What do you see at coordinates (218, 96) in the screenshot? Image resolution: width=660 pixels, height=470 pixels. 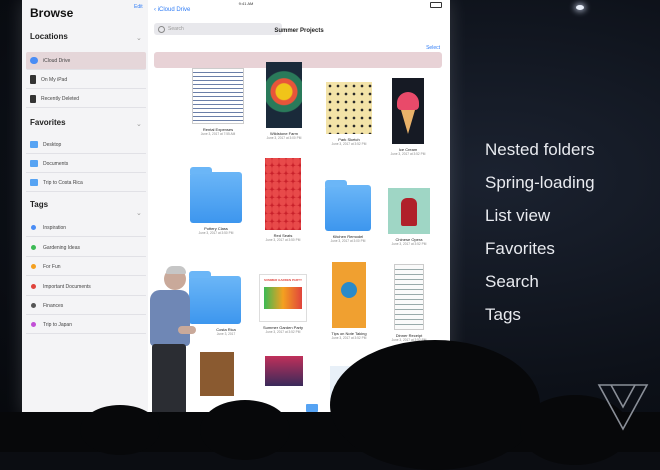 I see `spreadsheet-thumbnail` at bounding box center [218, 96].